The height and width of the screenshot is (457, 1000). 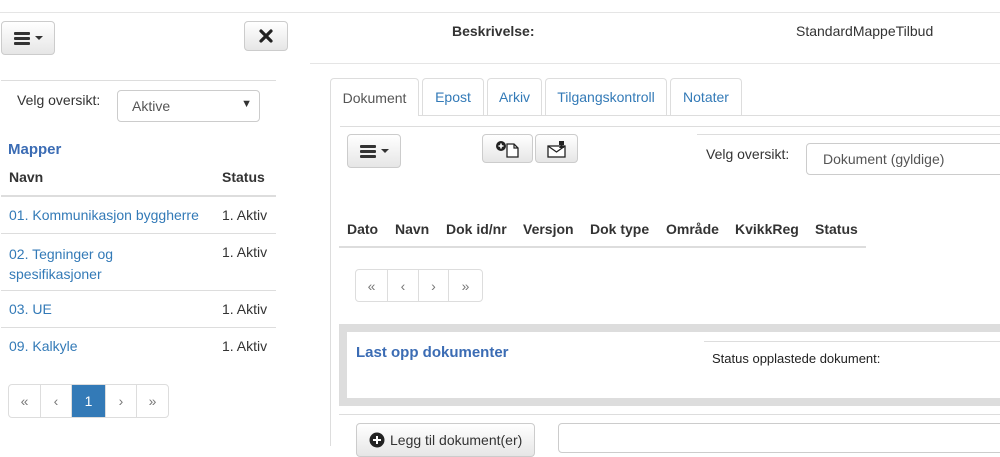 What do you see at coordinates (606, 96) in the screenshot?
I see `tab-tilgangskontroll: Tilgangskontroll` at bounding box center [606, 96].